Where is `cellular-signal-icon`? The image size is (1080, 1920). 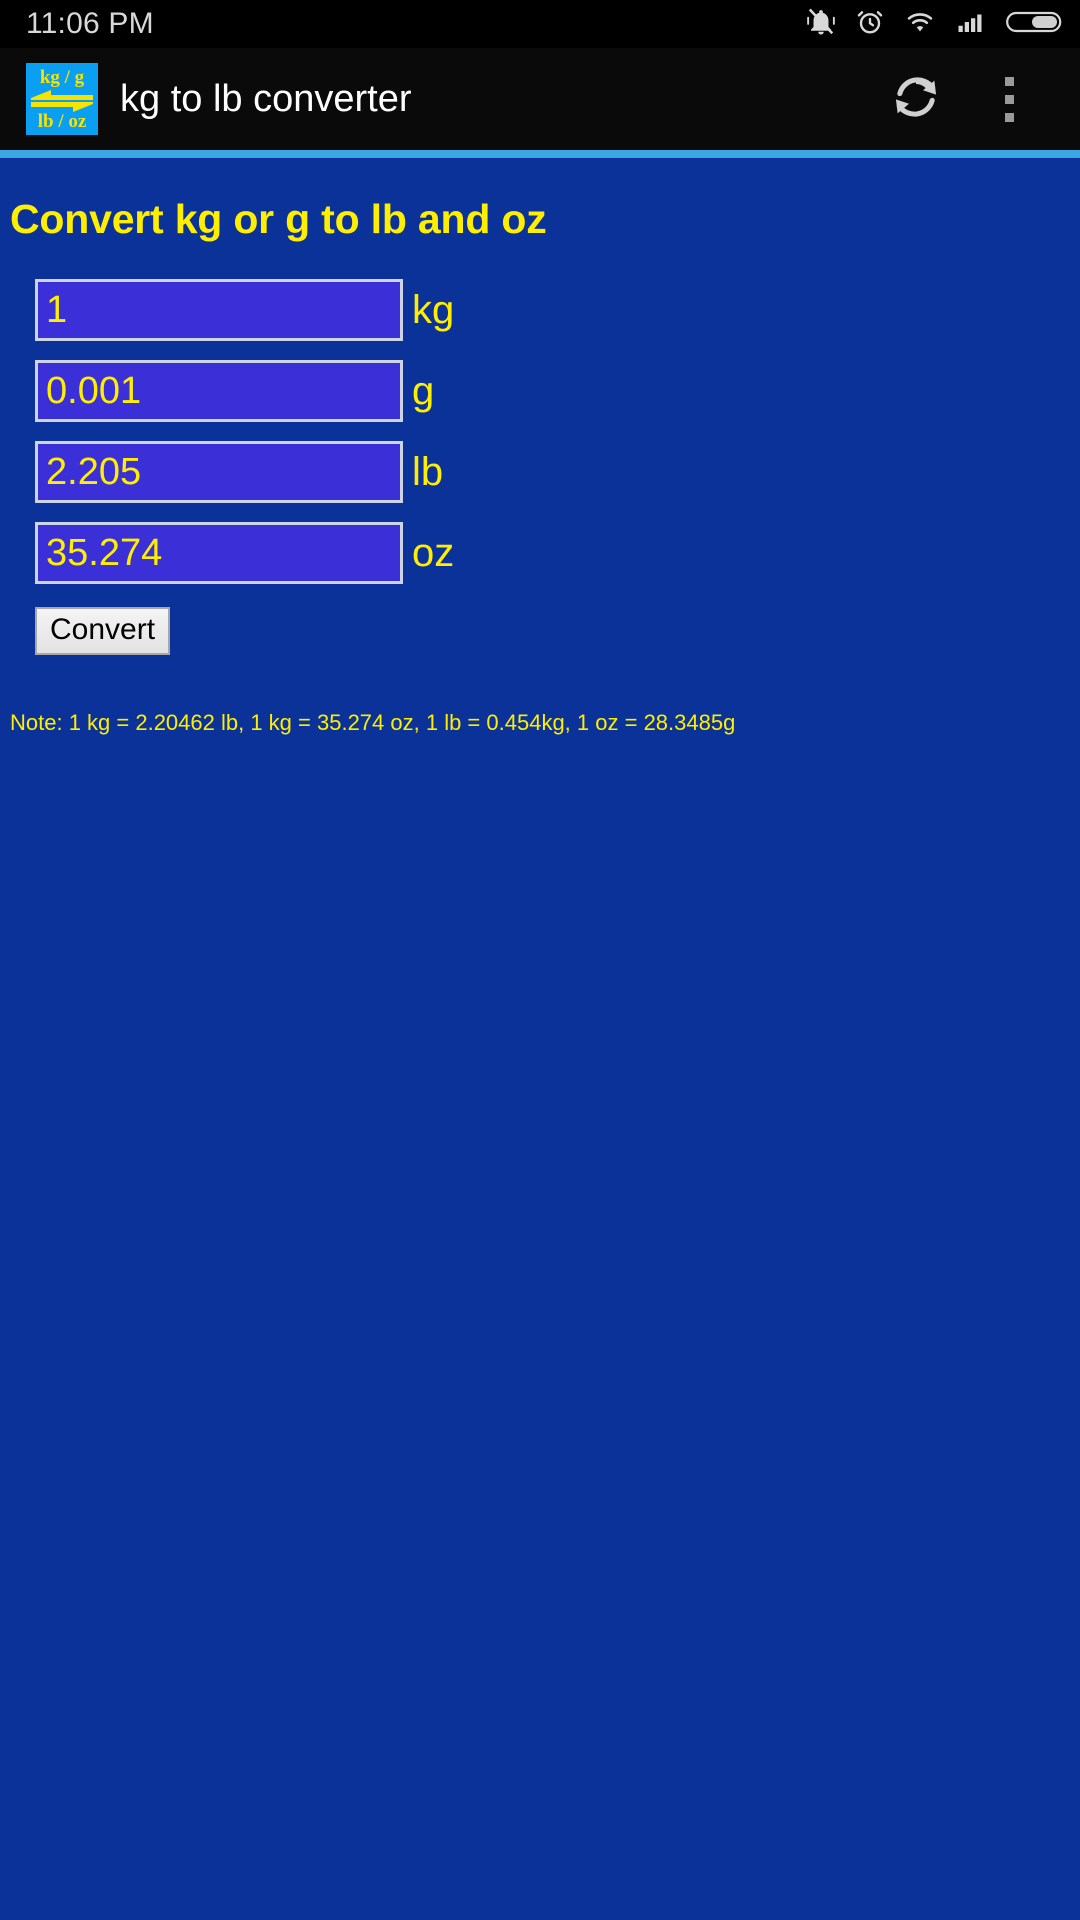
cellular-signal-icon is located at coordinates (971, 24).